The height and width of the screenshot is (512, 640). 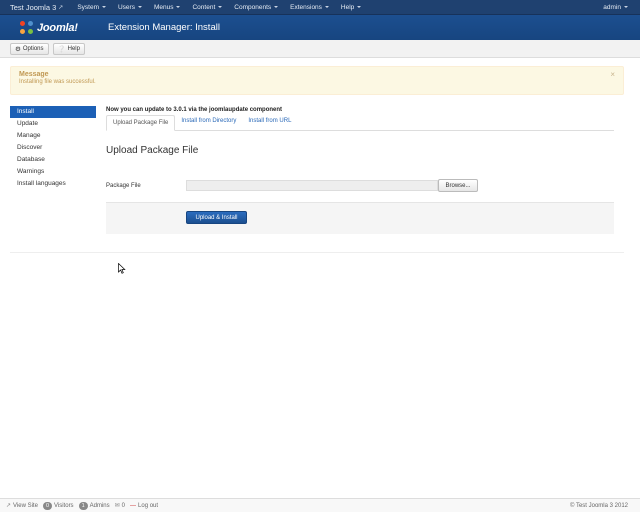 What do you see at coordinates (598, 505) in the screenshot?
I see `copyright: © Test Joomla 3 2012` at bounding box center [598, 505].